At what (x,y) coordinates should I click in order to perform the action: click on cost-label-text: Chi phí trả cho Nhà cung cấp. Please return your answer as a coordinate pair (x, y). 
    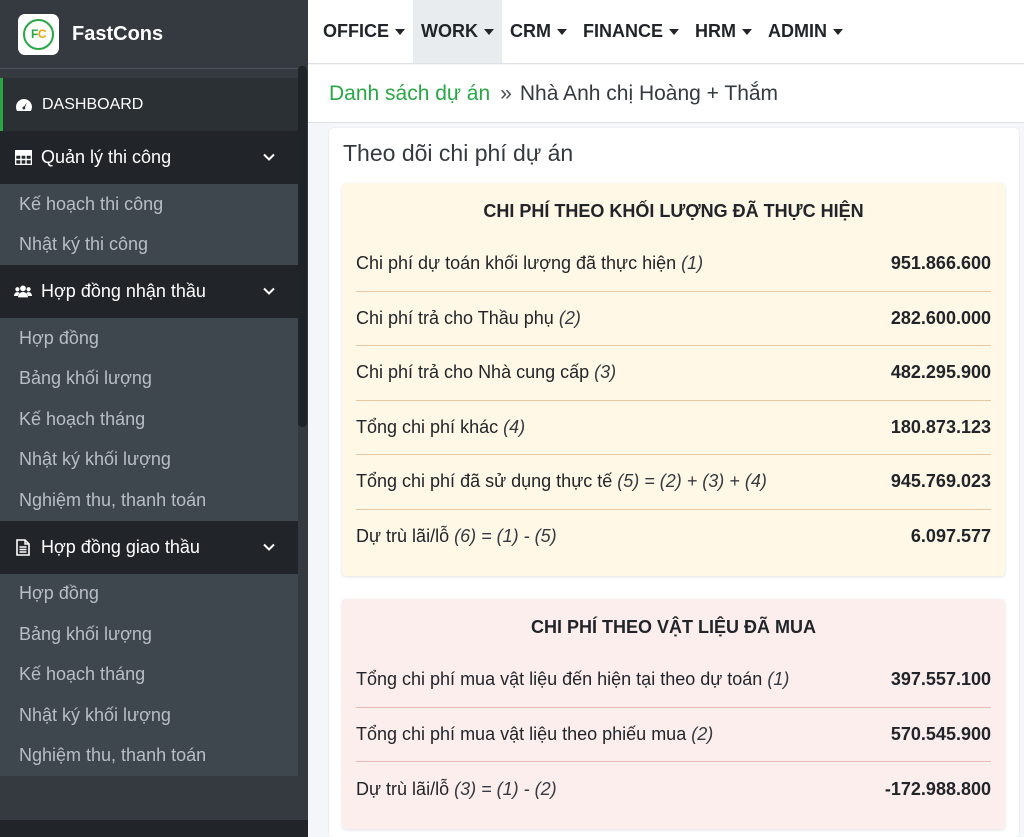
    Looking at the image, I should click on (473, 372).